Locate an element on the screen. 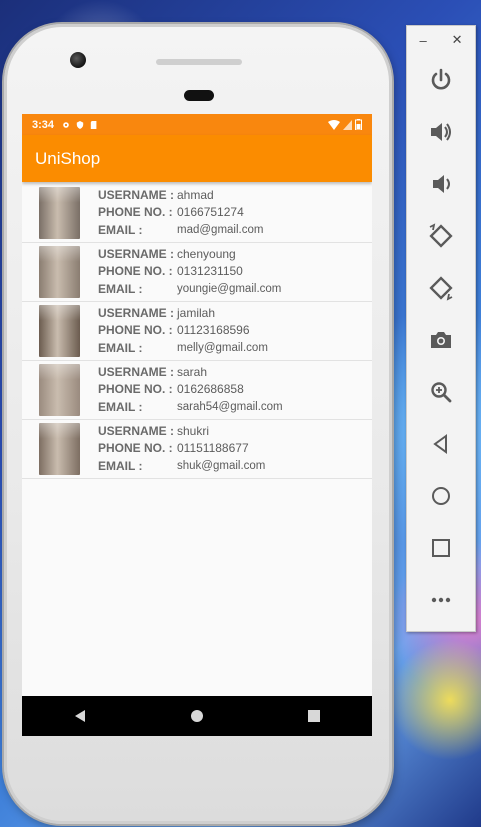  back-button is located at coordinates (441, 444).